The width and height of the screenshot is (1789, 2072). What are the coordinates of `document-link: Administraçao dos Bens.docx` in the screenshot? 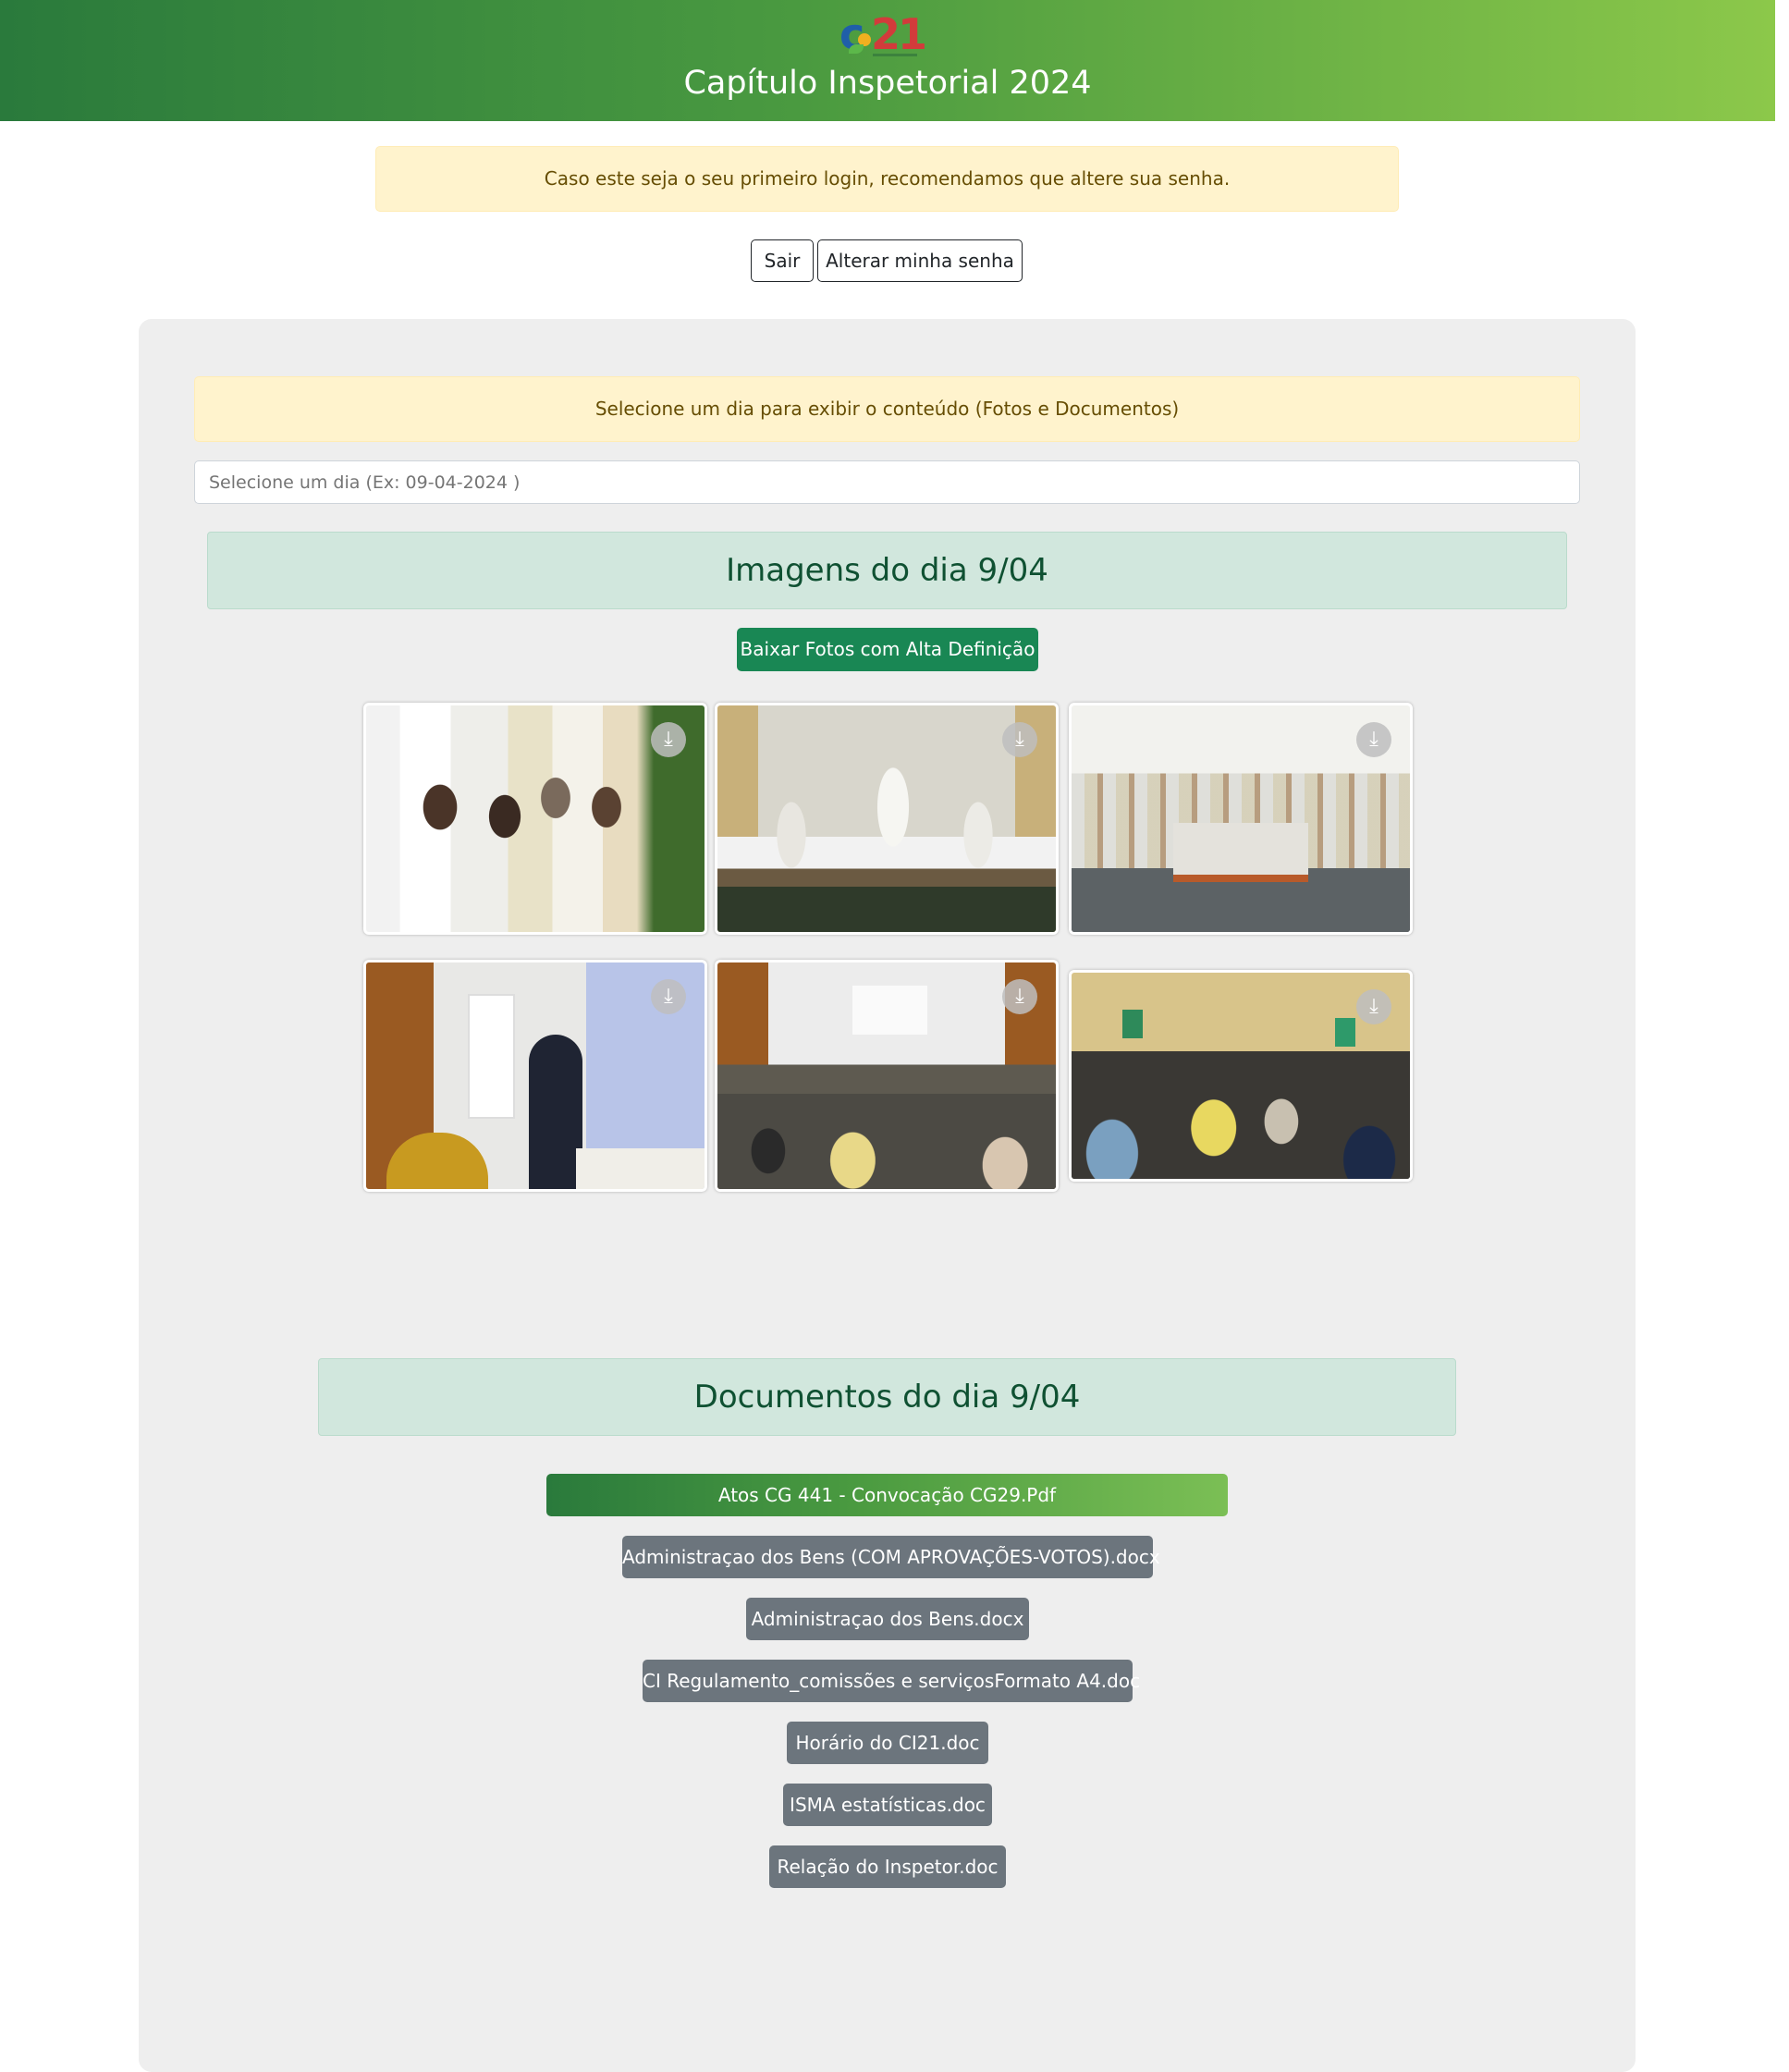 It's located at (887, 1619).